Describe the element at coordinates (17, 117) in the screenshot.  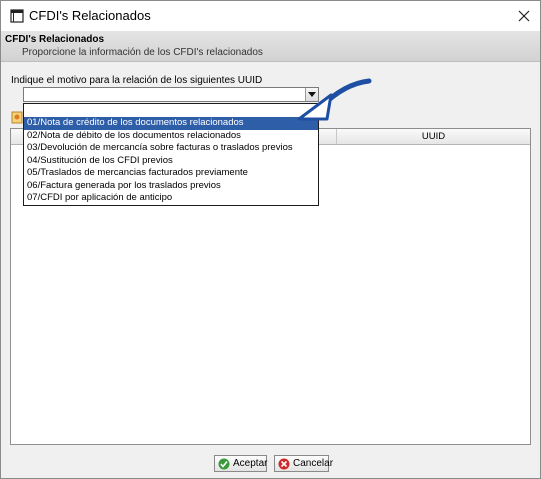
I see `add-uuid-icon` at that location.